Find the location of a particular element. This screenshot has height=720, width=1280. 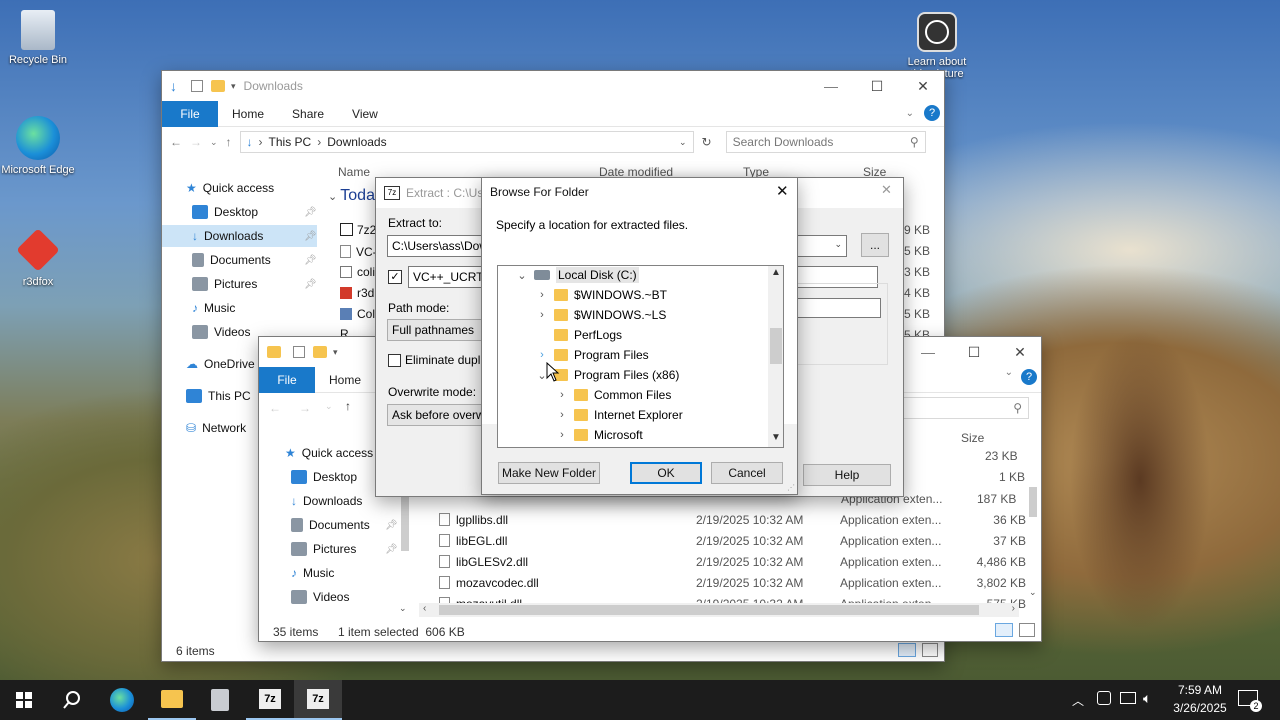

eliminate-duplicates-checkbox is located at coordinates (394, 360).